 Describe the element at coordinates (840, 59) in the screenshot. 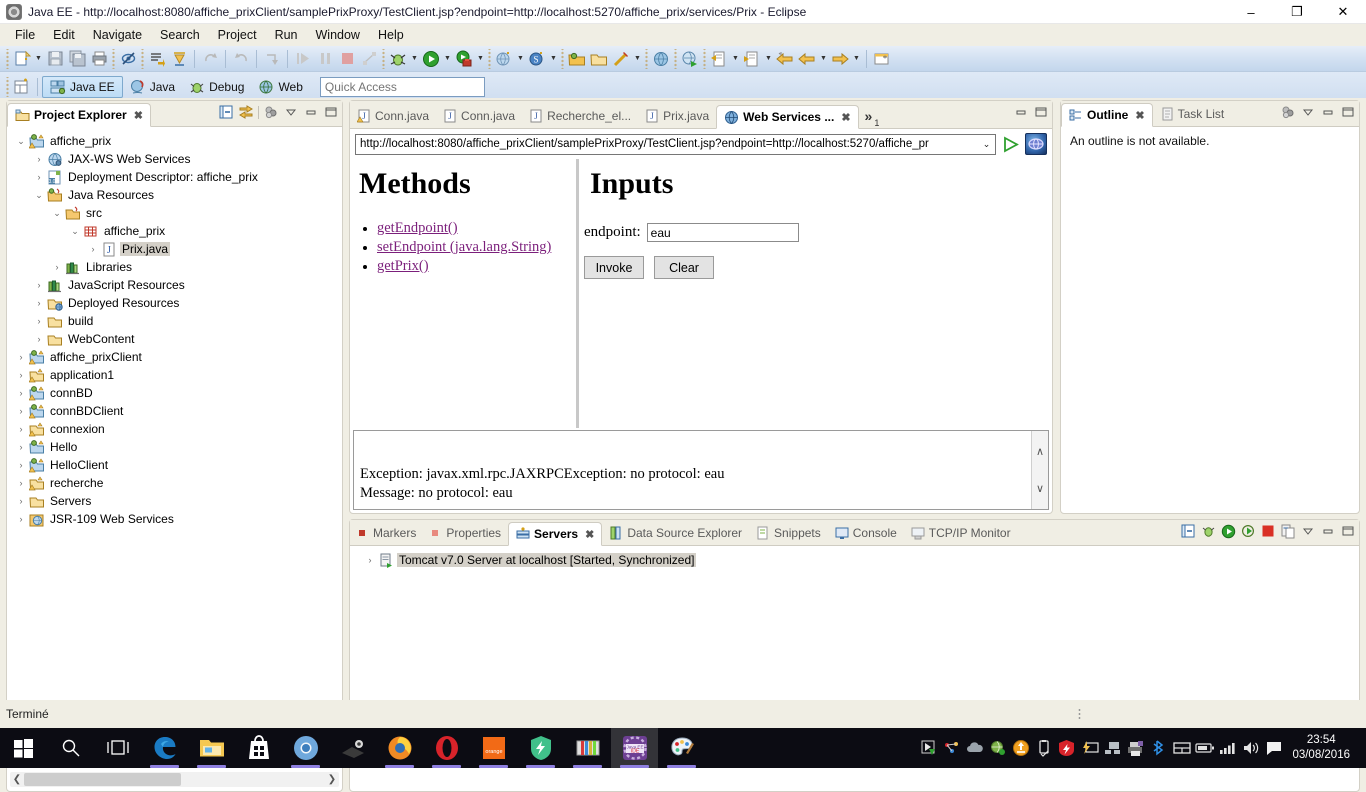

I see `forward-icon` at that location.